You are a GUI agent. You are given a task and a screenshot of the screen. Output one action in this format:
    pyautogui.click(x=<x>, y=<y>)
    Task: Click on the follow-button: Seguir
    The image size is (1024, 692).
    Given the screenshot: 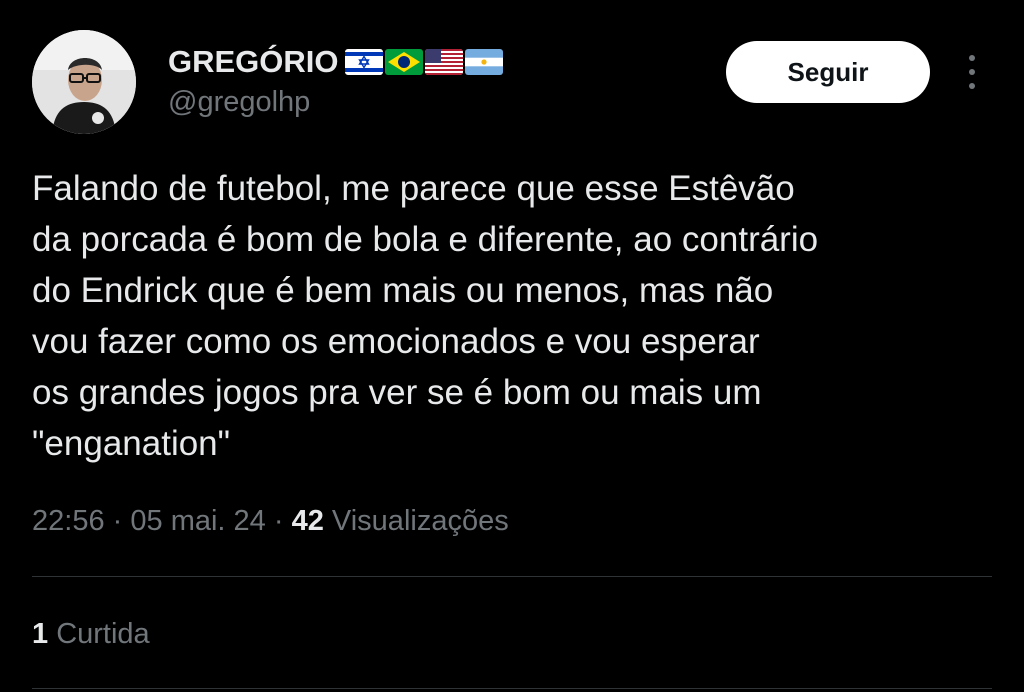 What is the action you would take?
    pyautogui.click(x=828, y=72)
    